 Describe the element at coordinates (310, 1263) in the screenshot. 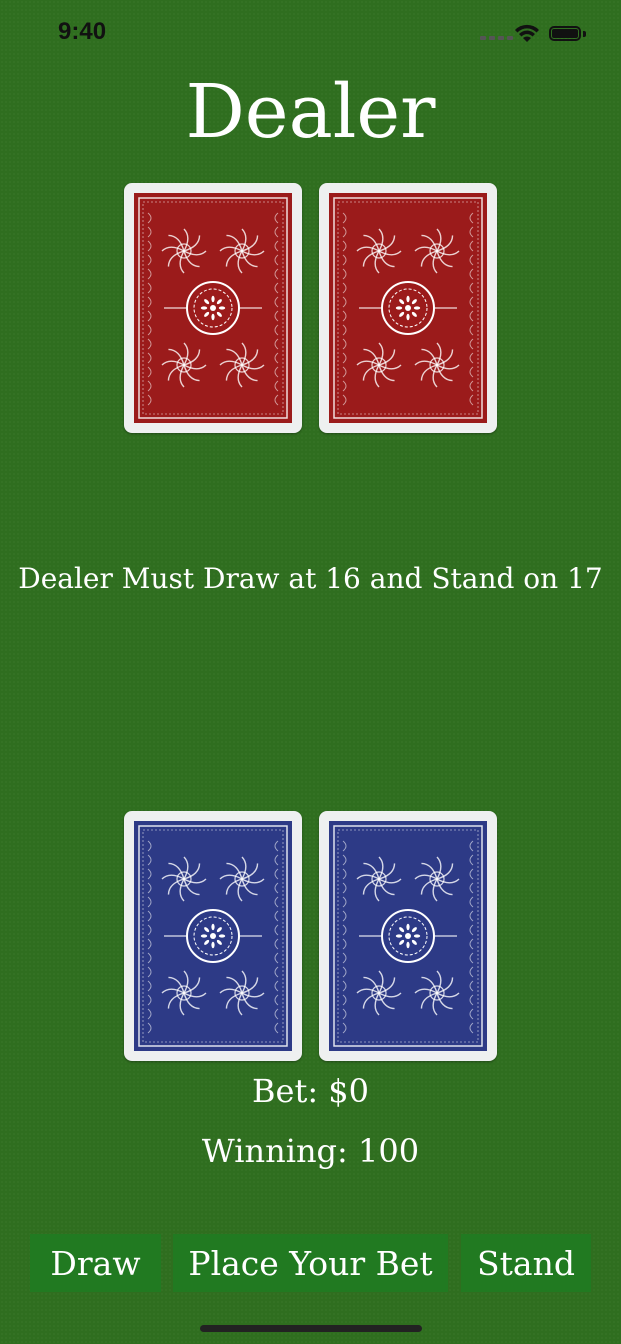

I see `place-bet-button: Place Your Bet` at that location.